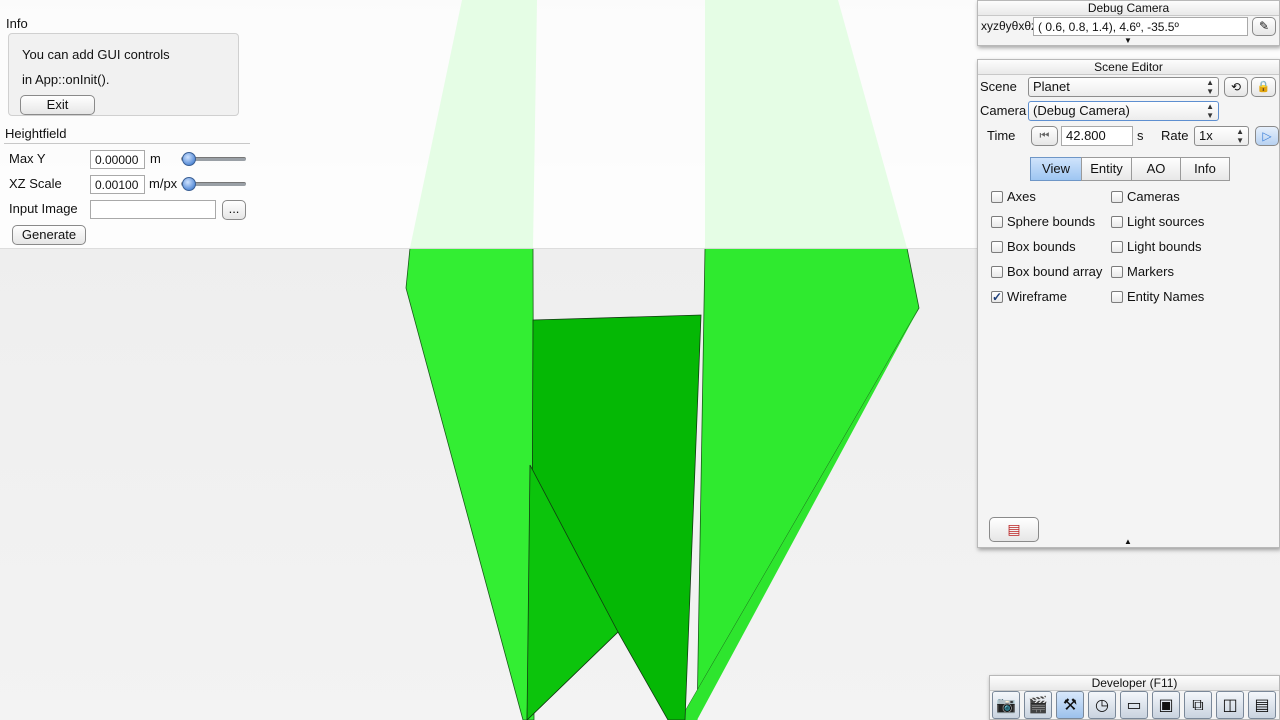 The height and width of the screenshot is (720, 1280). I want to click on axes-label: Axes, so click(1021, 196).